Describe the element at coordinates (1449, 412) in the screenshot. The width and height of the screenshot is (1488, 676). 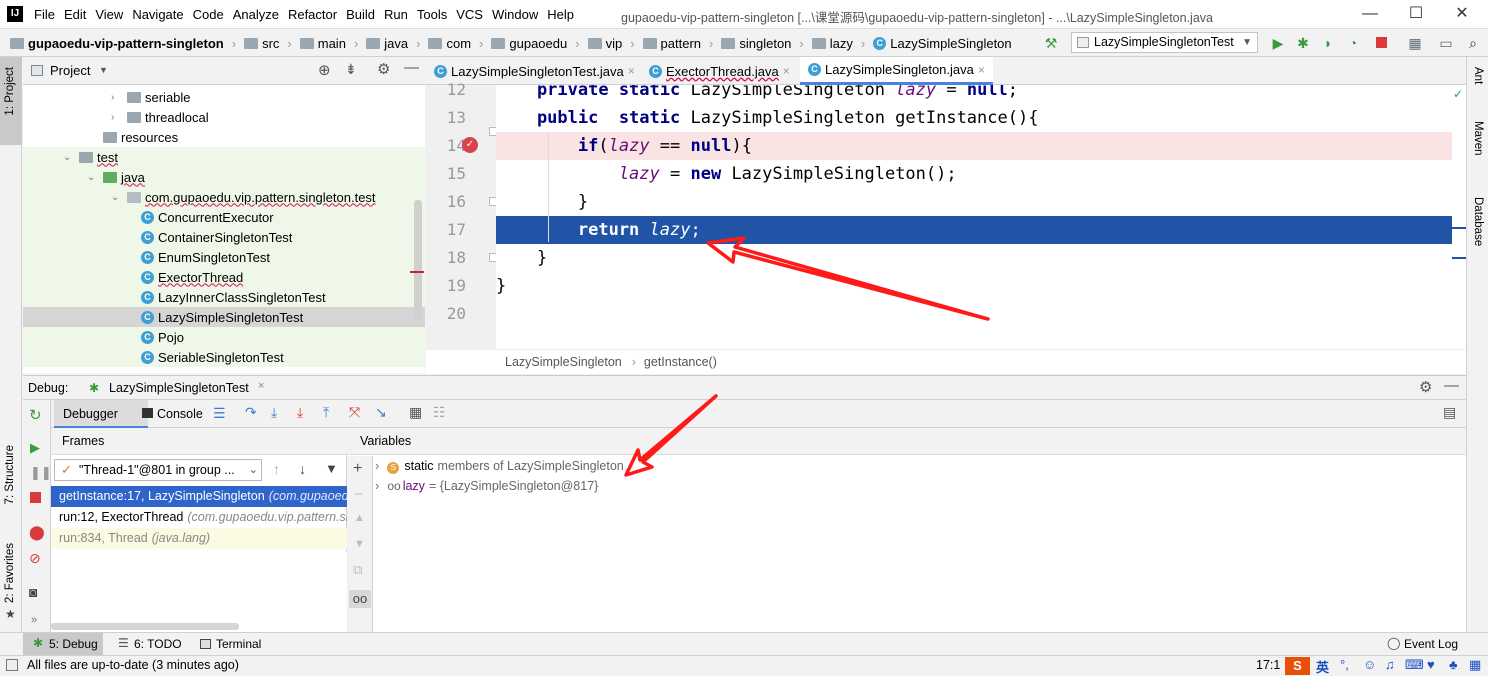
I see `layout-settings-icon: ▤` at that location.